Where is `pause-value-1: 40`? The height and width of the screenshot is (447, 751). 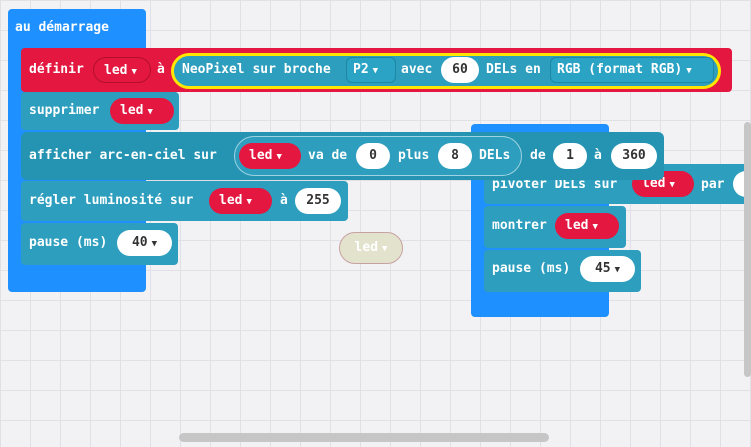 pause-value-1: 40 is located at coordinates (139, 242).